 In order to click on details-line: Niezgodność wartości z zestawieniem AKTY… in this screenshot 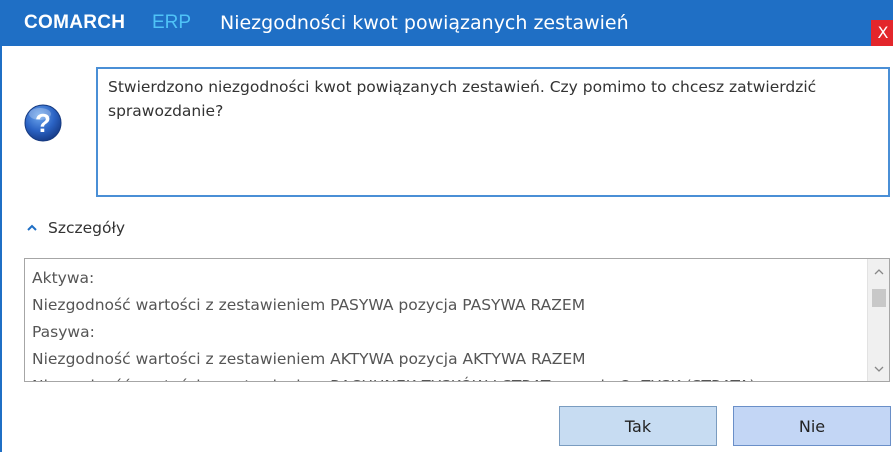, I will do `click(309, 359)`.